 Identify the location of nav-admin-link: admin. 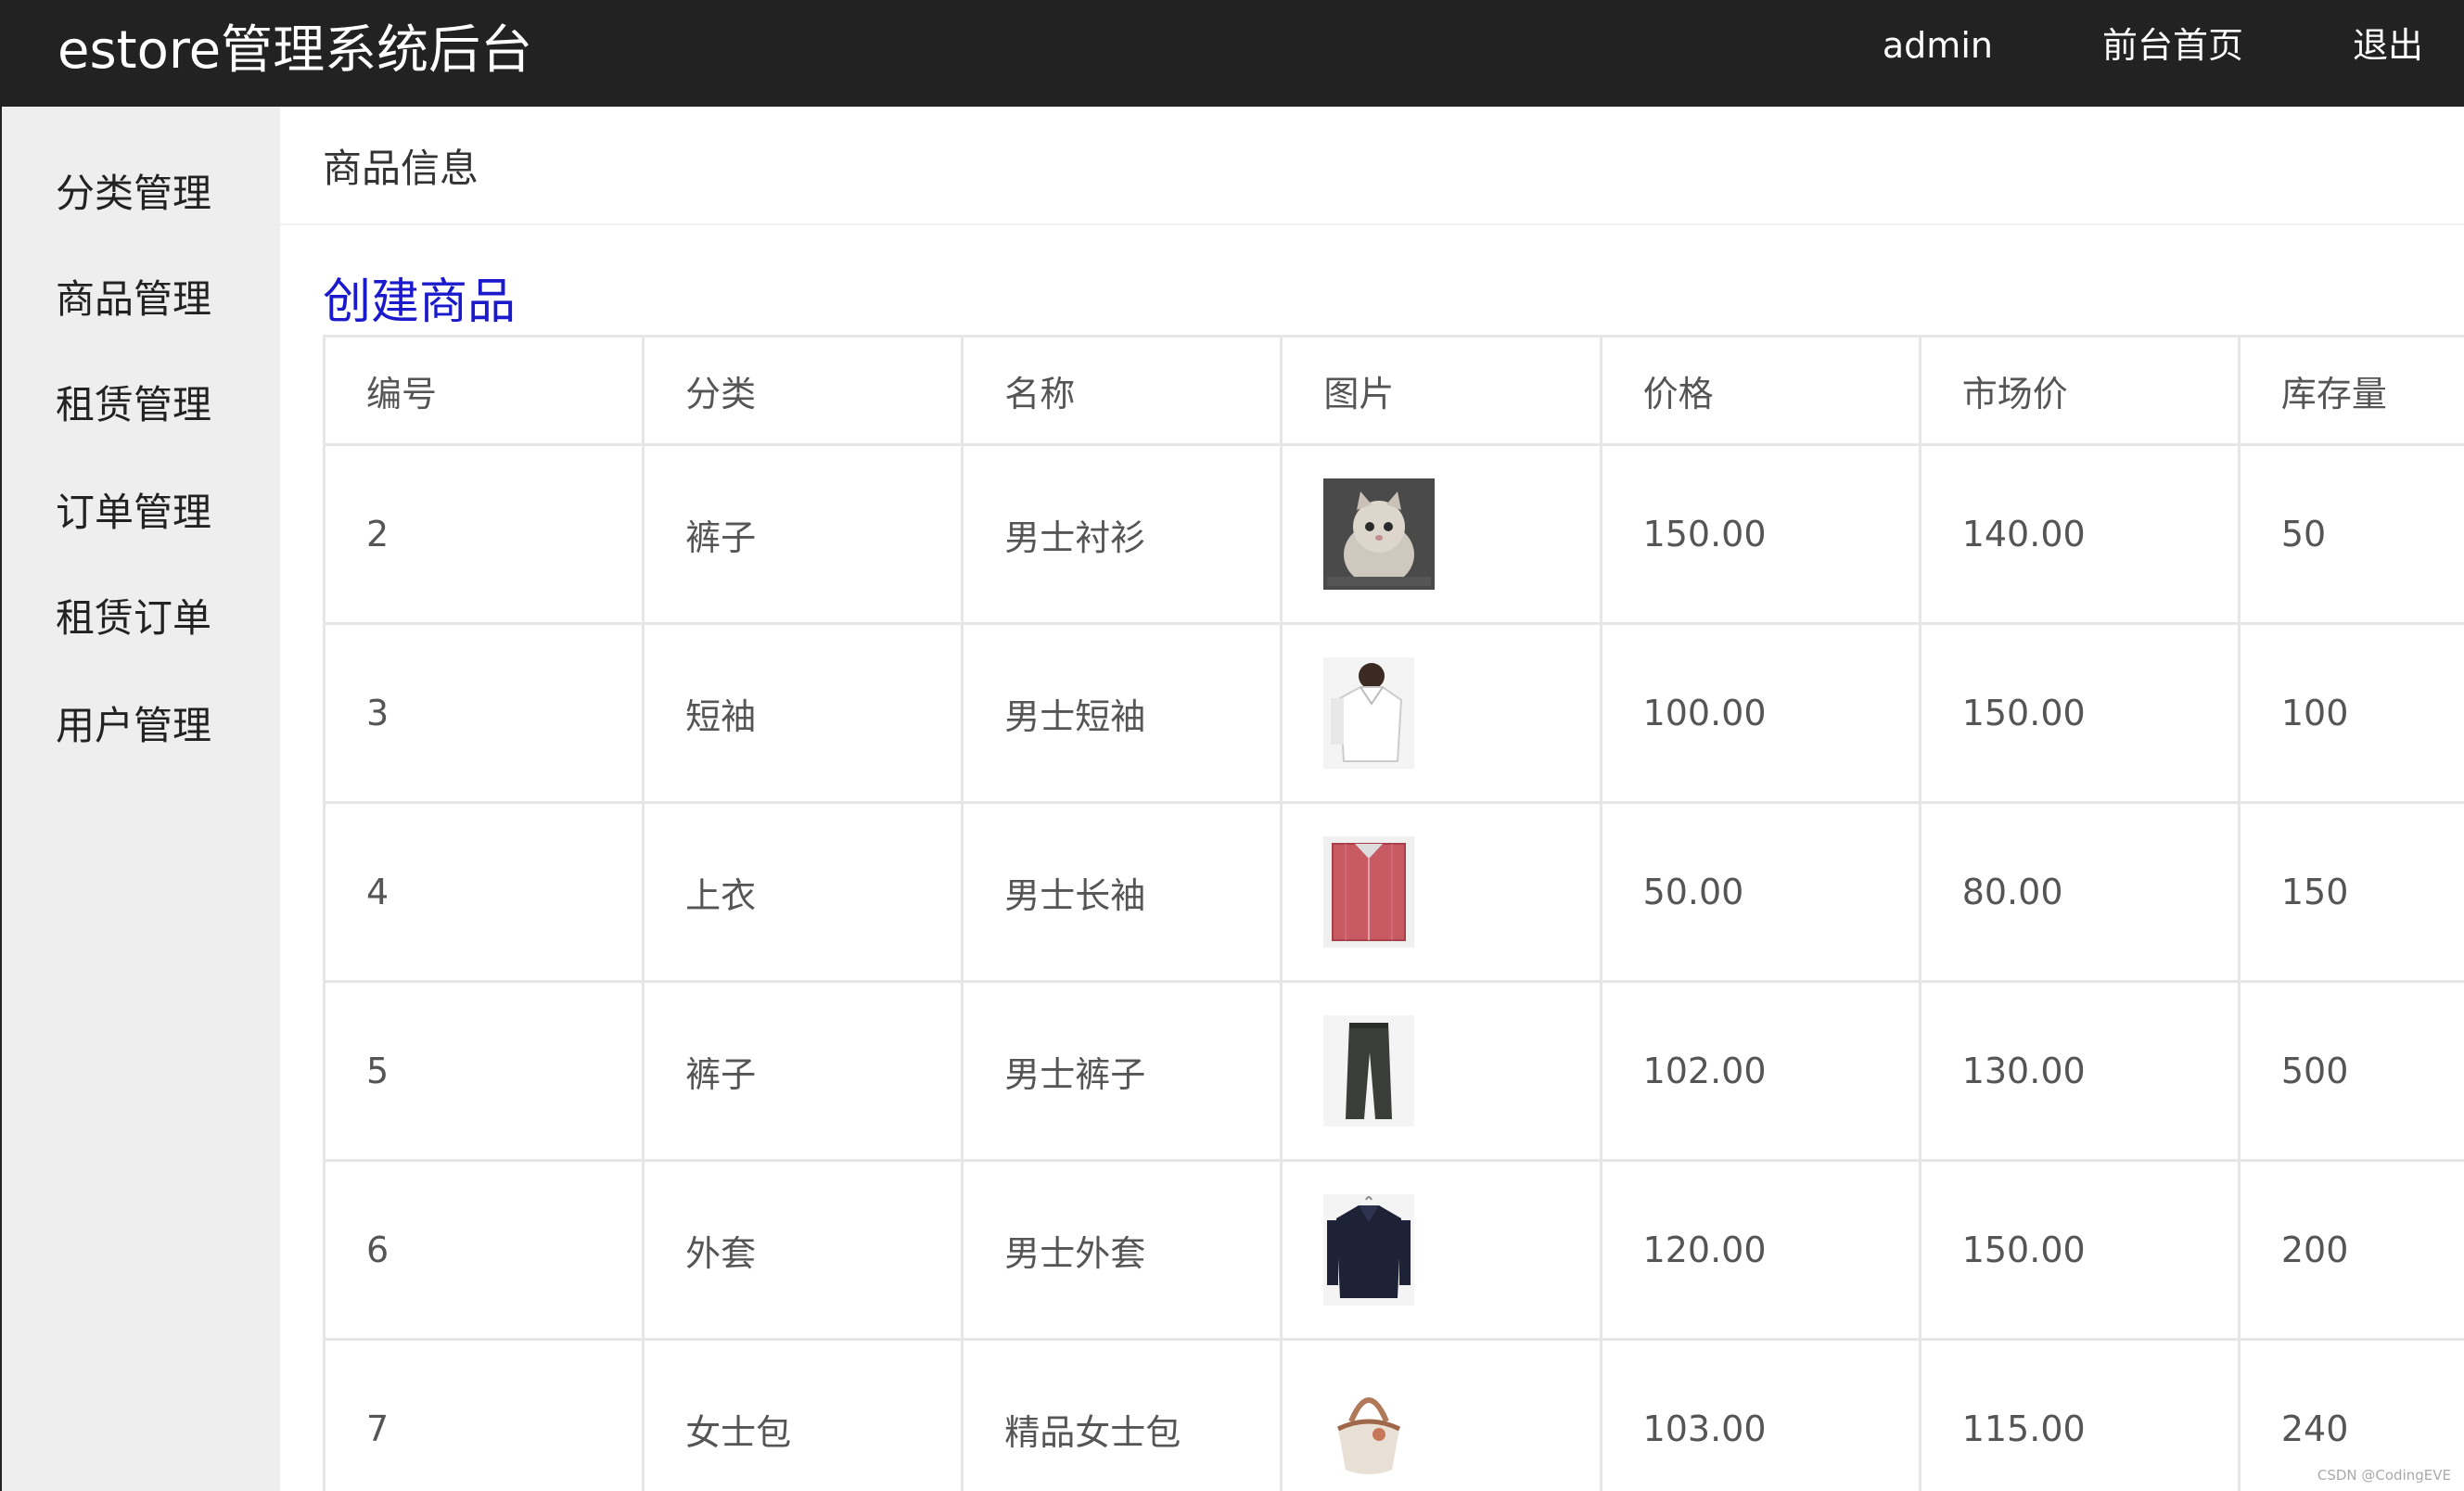
(1938, 46).